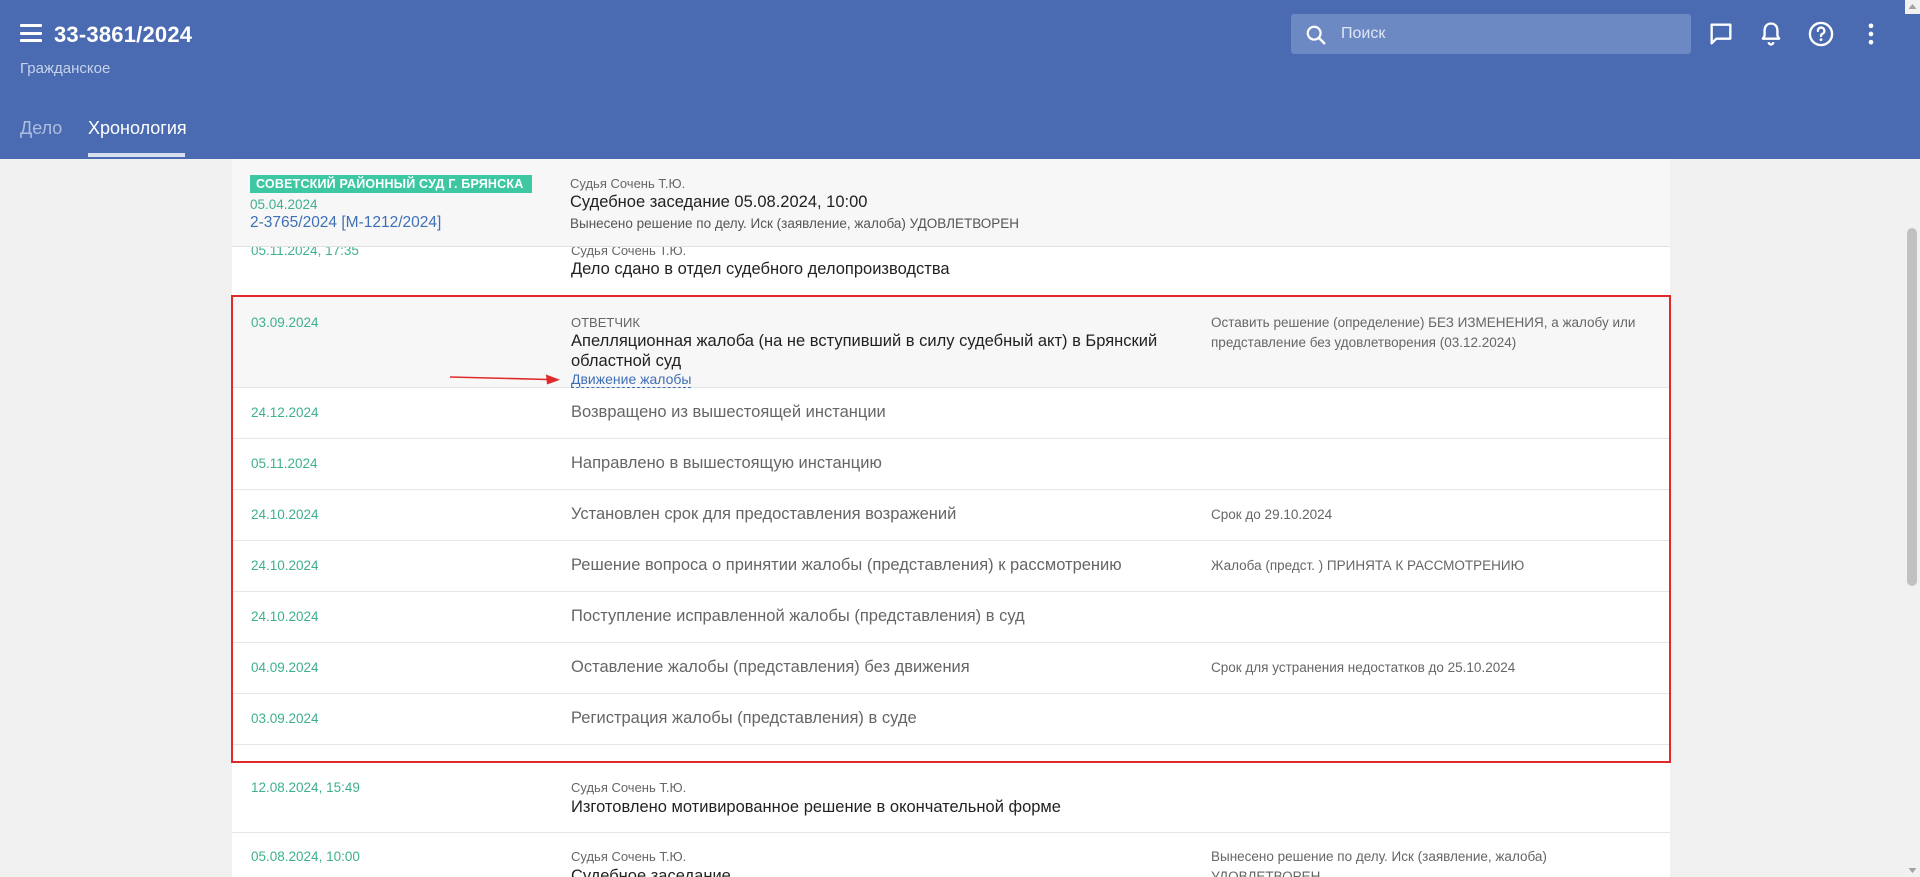 The image size is (1920, 877). What do you see at coordinates (504, 379) in the screenshot?
I see `arrow-annotation` at bounding box center [504, 379].